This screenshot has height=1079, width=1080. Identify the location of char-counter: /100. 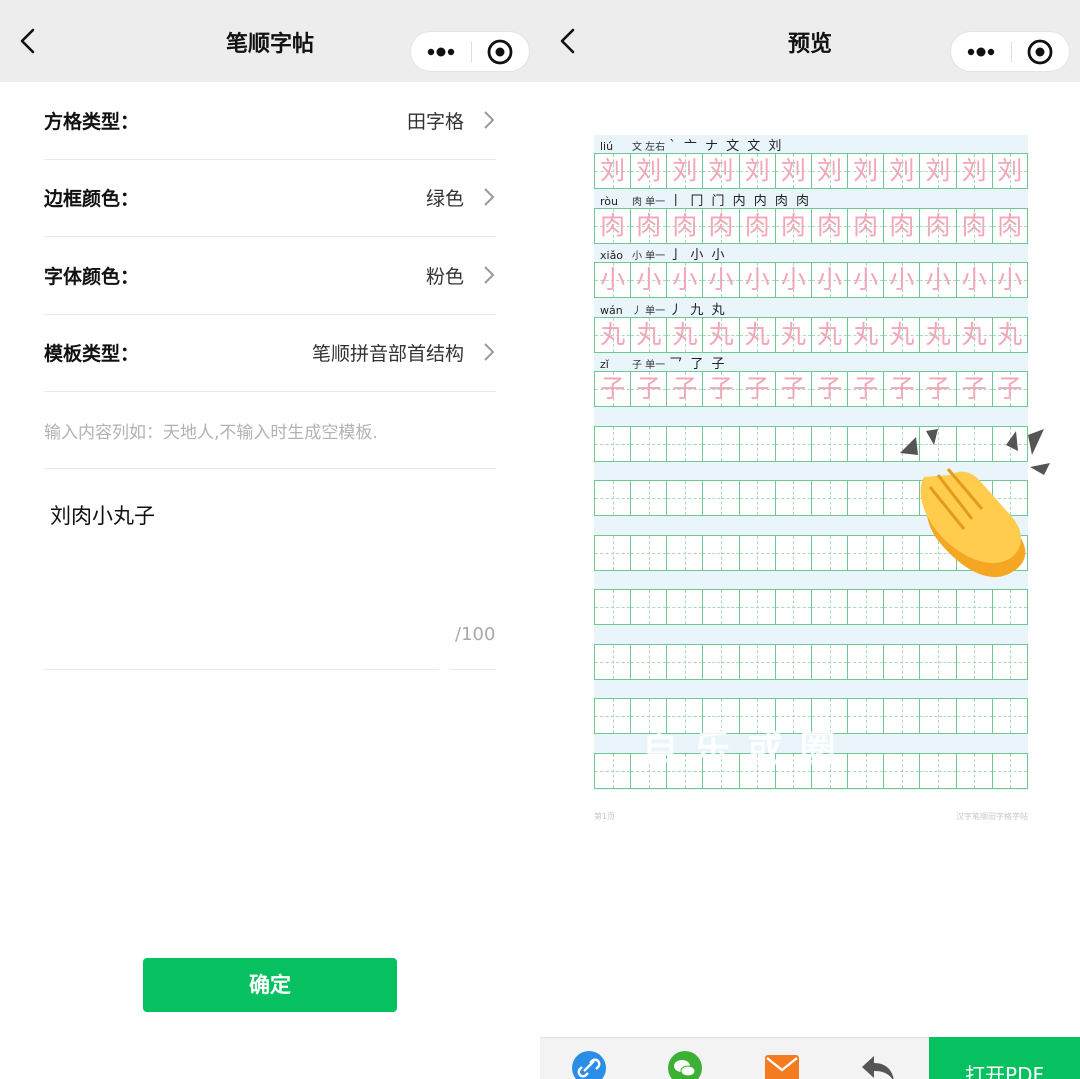
(475, 634).